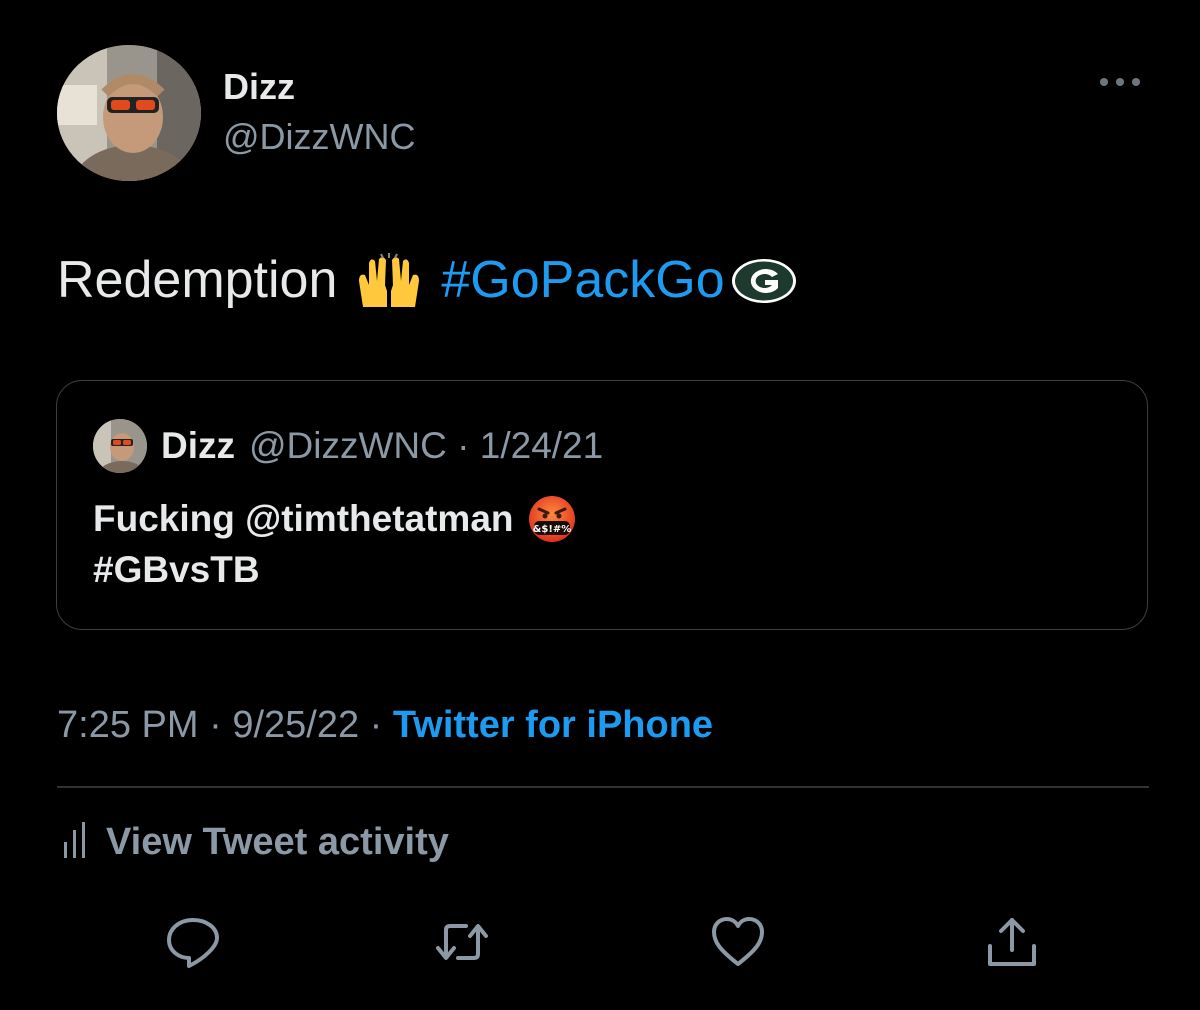 The height and width of the screenshot is (1010, 1200). What do you see at coordinates (541, 445) in the screenshot?
I see `quoted-date: 1/24/21` at bounding box center [541, 445].